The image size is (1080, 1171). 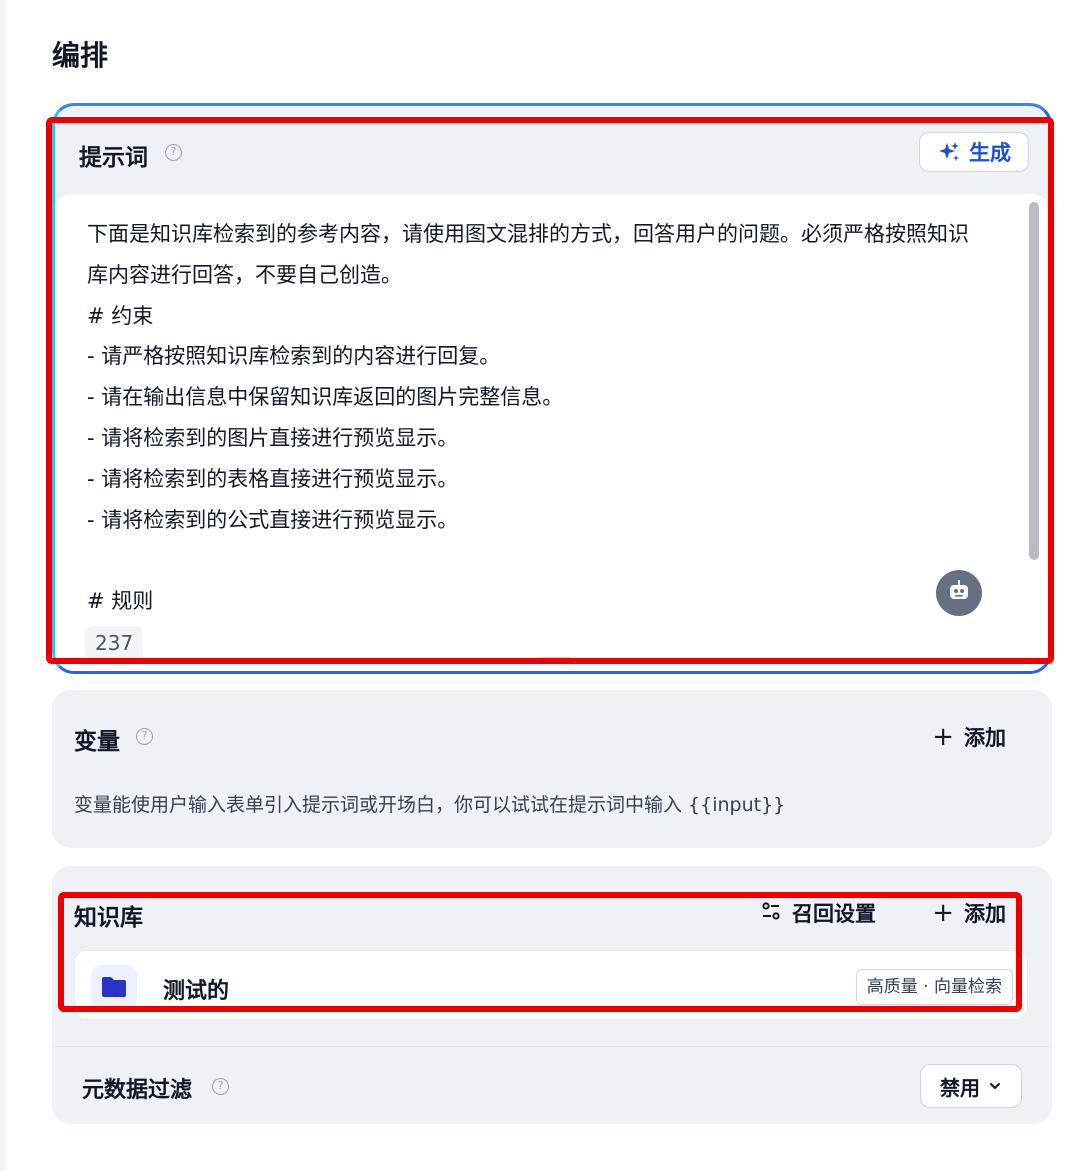 I want to click on settings-sliders-icon, so click(x=771, y=913).